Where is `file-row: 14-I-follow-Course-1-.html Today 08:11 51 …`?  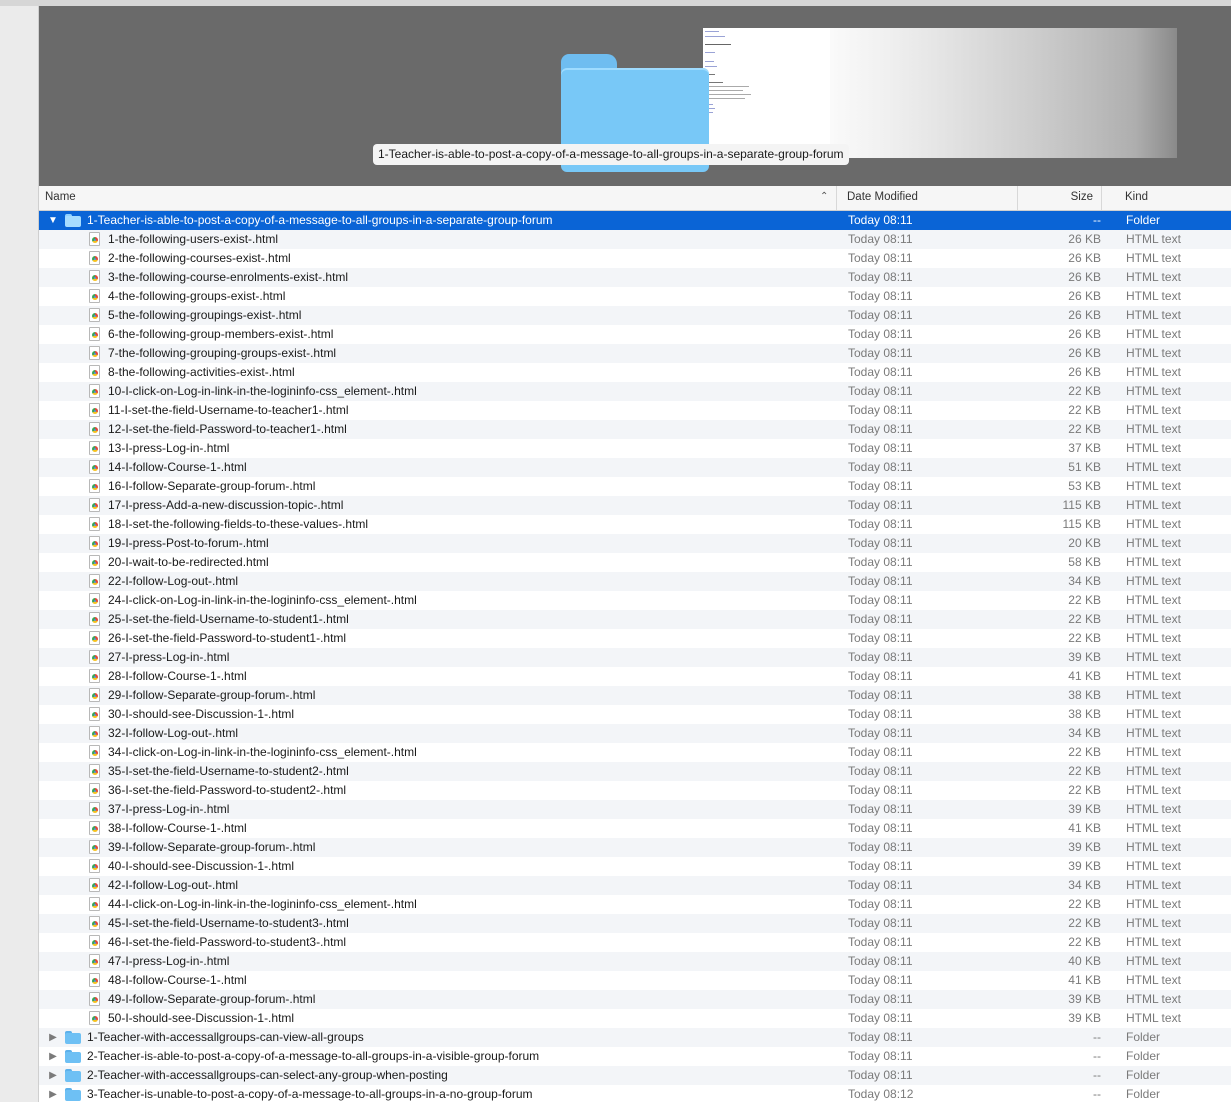
file-row: 14-I-follow-Course-1-.html Today 08:11 51 … is located at coordinates (635, 467).